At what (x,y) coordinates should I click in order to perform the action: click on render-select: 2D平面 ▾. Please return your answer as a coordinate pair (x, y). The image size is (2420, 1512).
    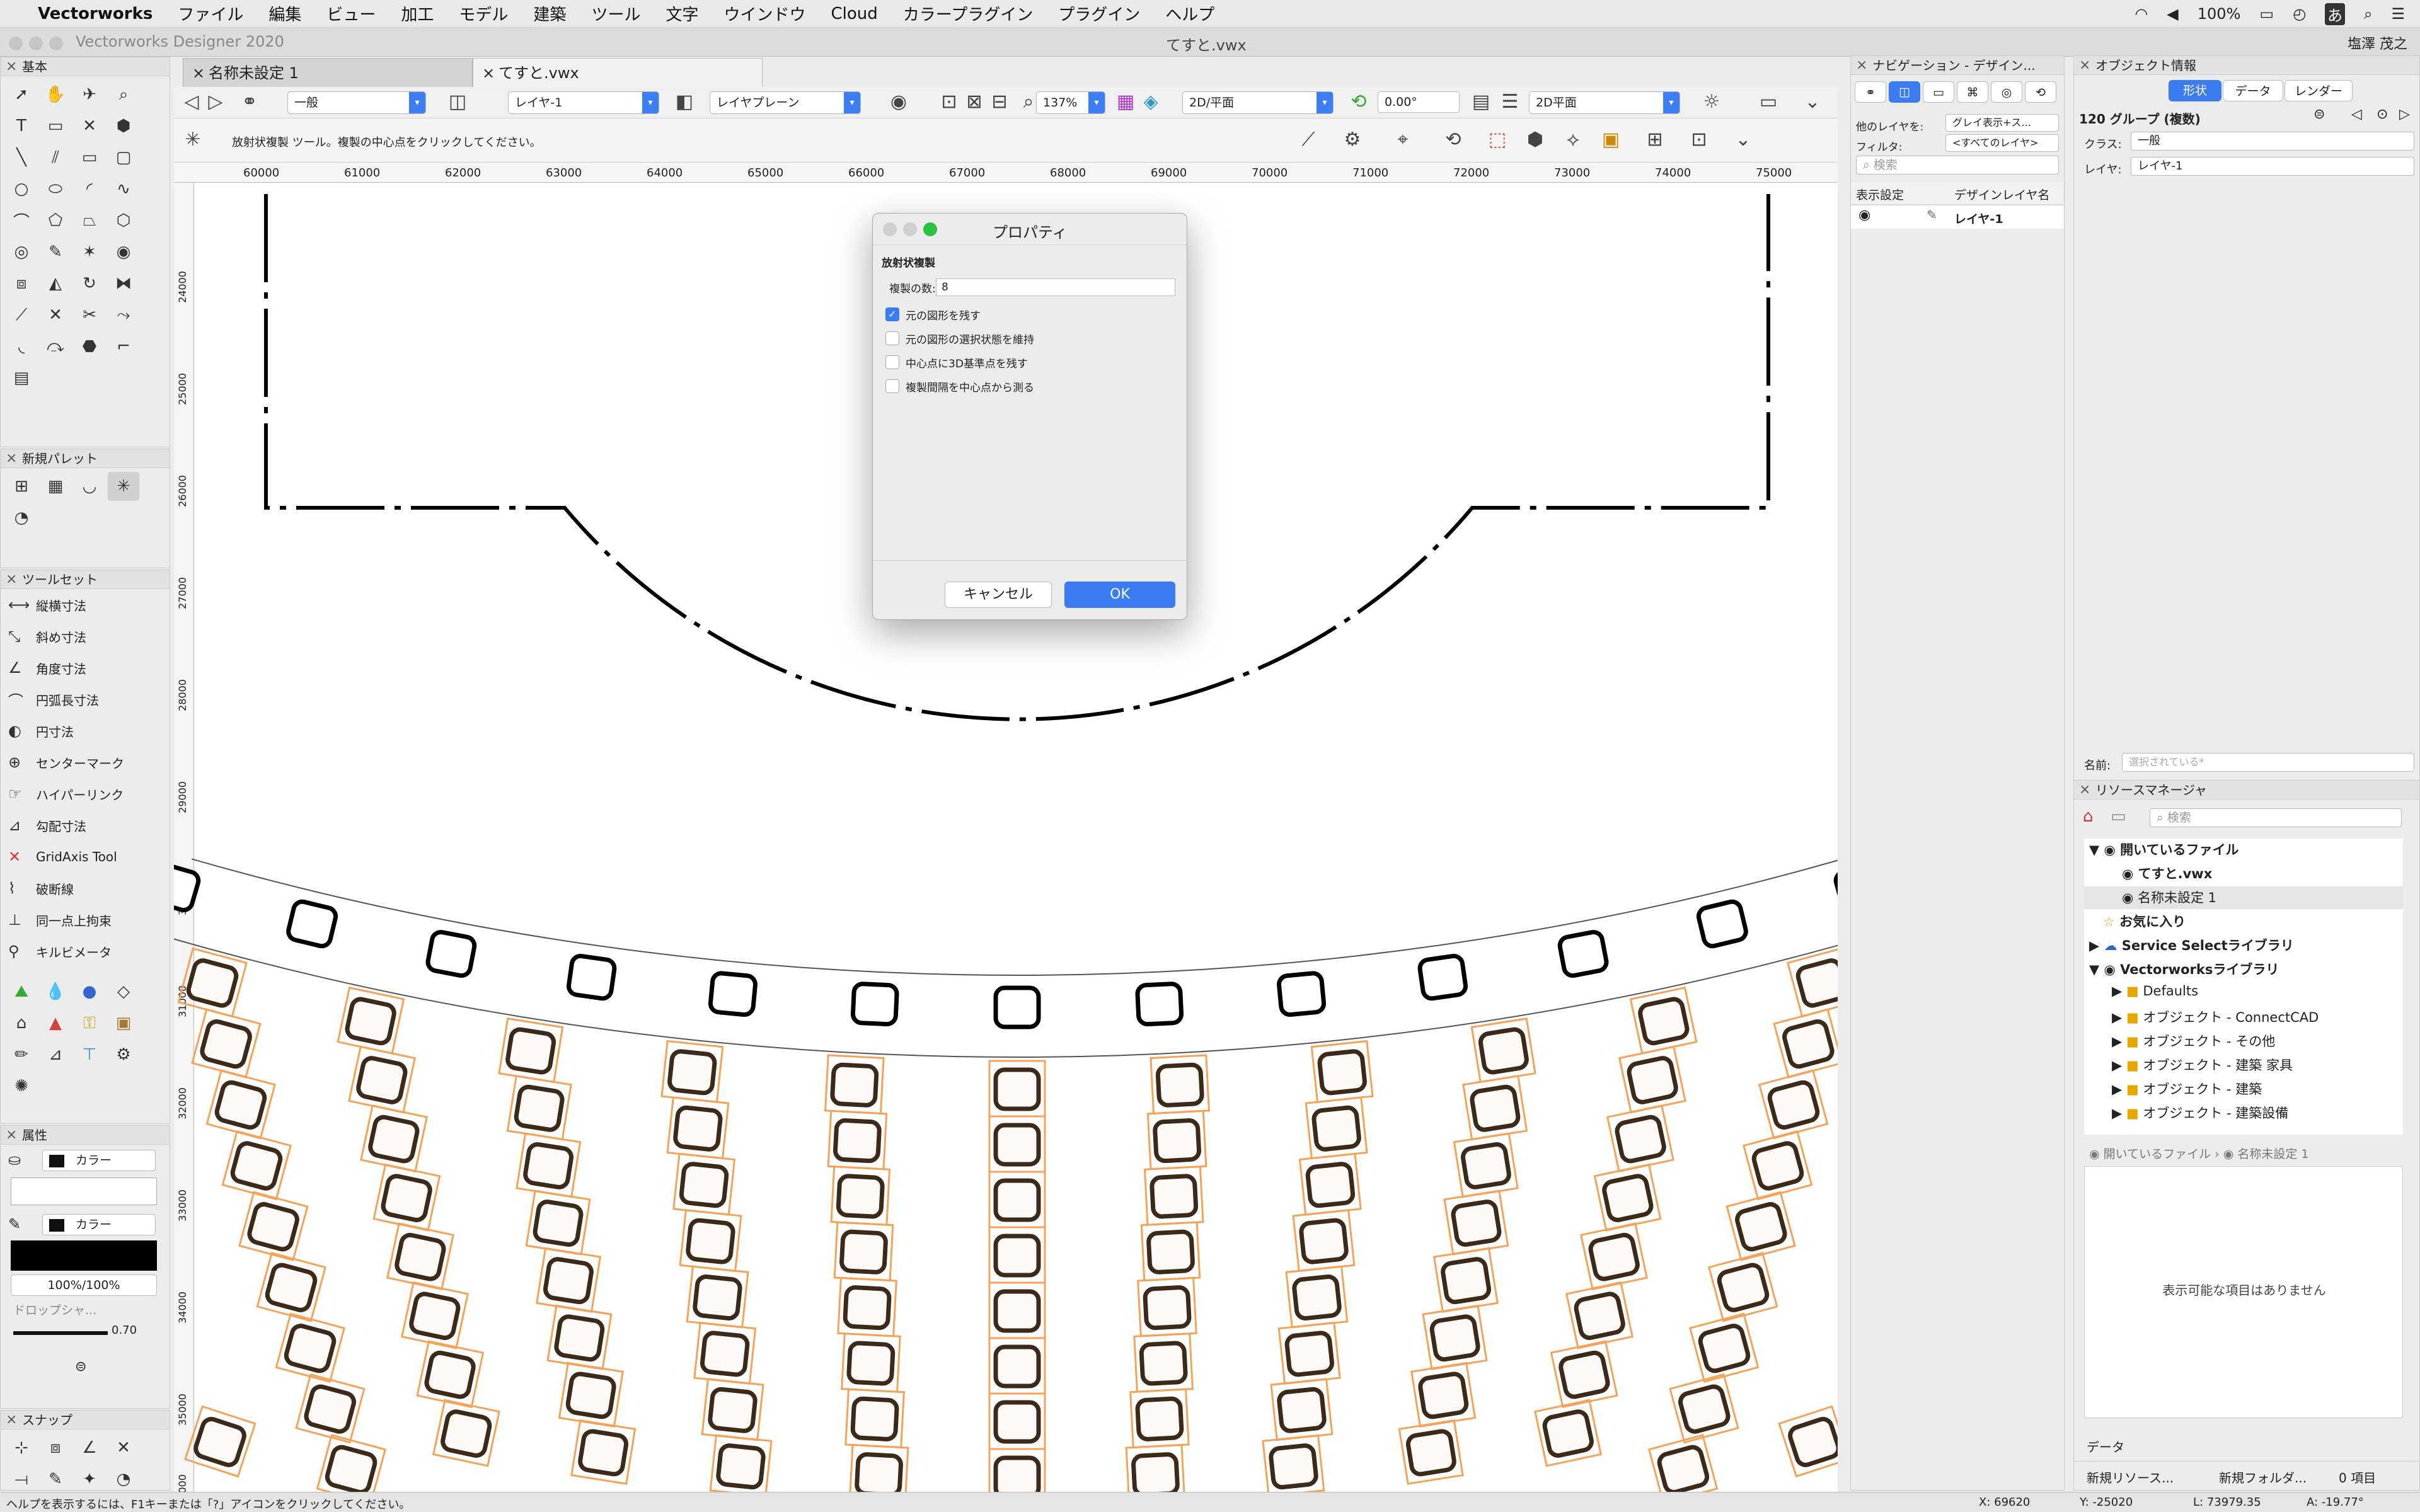
    Looking at the image, I should click on (1605, 102).